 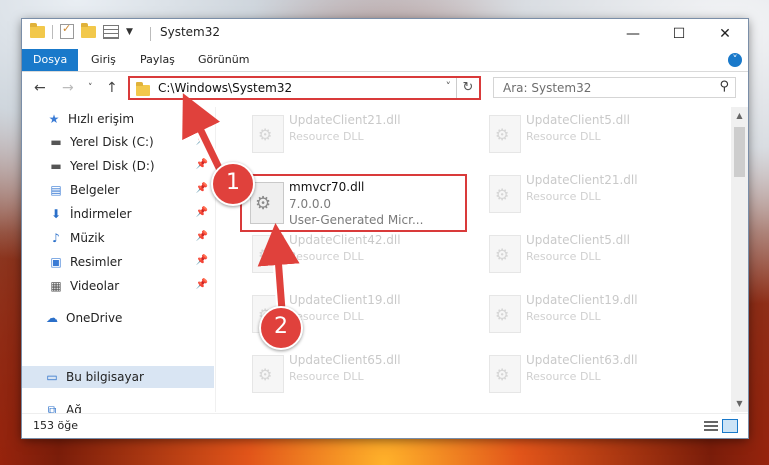 I want to click on tab-gorunum: Görünüm, so click(x=223, y=60).